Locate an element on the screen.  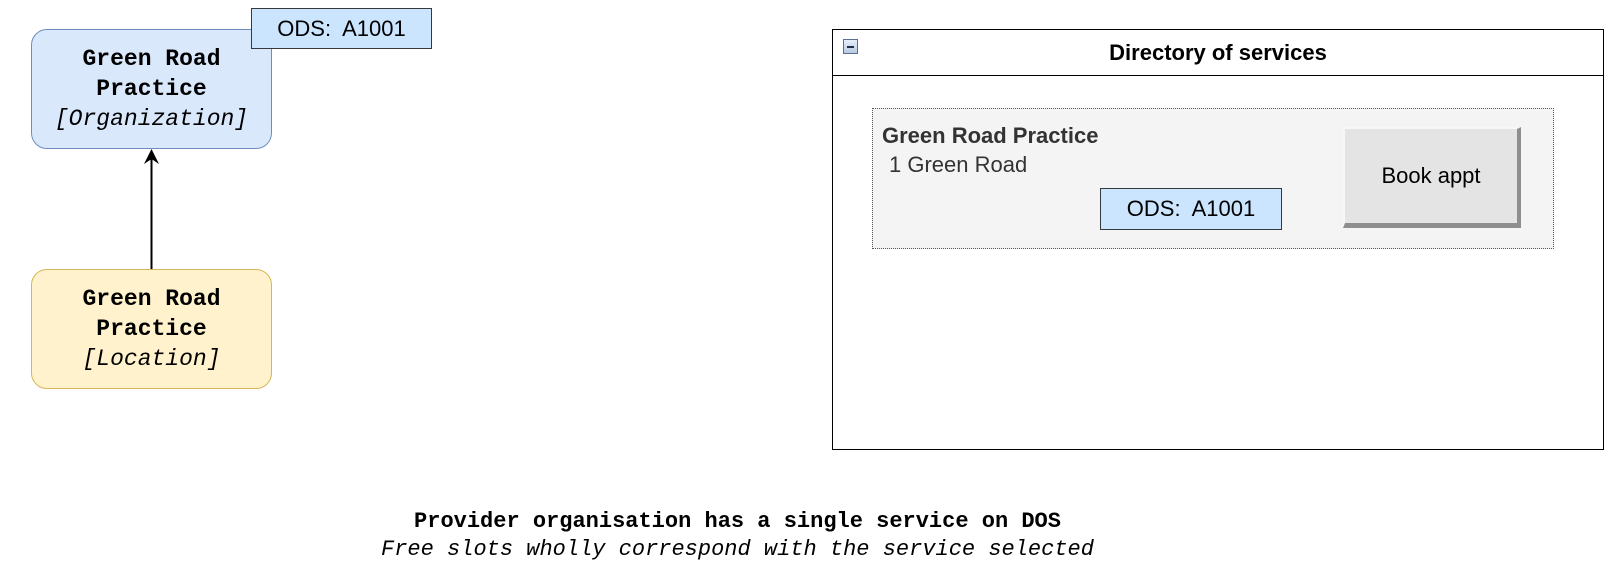
service-name: Green Road Practice is located at coordinates (990, 135).